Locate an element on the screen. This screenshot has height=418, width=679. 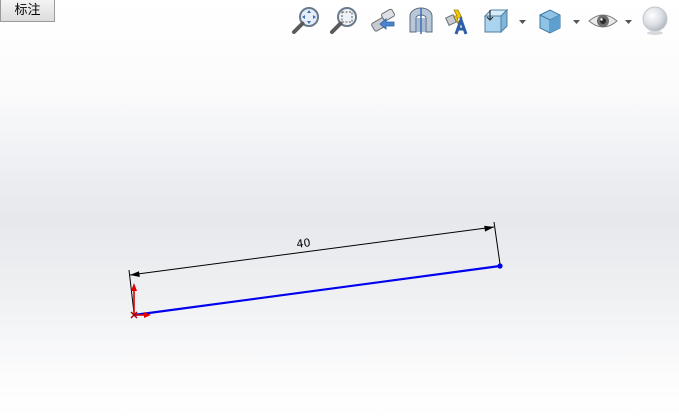
line-endpoint is located at coordinates (500, 266).